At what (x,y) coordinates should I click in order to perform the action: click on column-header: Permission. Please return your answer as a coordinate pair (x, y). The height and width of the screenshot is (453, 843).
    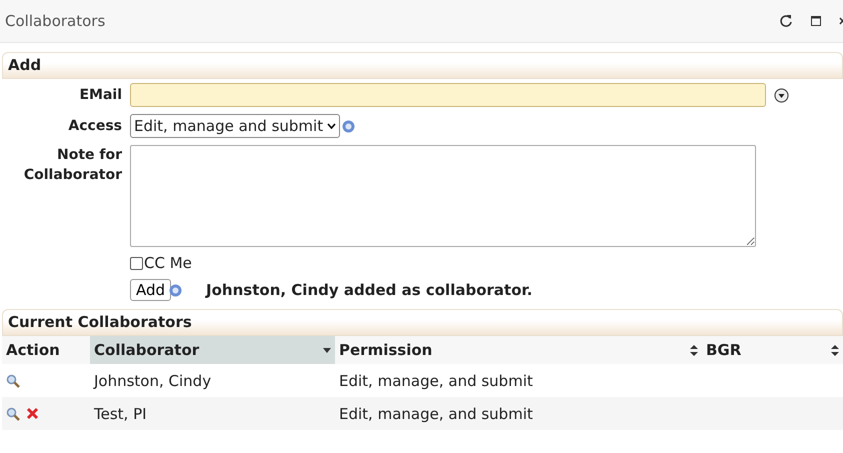
    Looking at the image, I should click on (518, 350).